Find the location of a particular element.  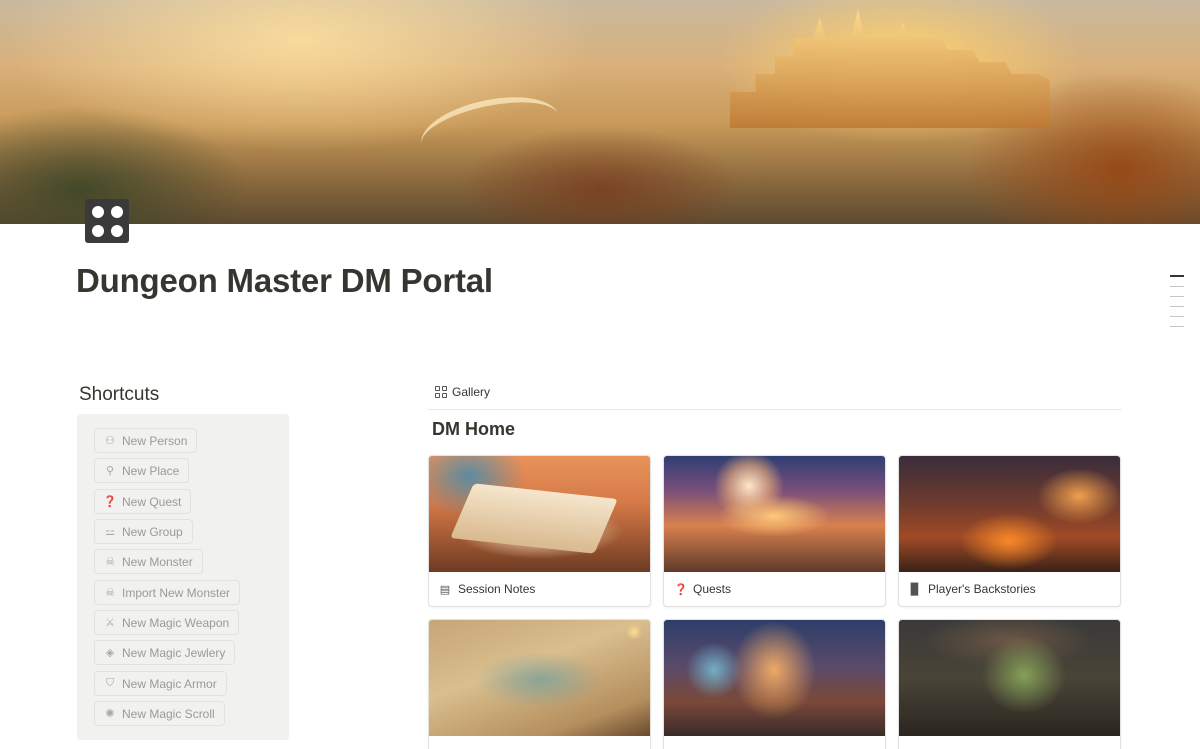

new-group-button: ⚍ New Group is located at coordinates (143, 531).